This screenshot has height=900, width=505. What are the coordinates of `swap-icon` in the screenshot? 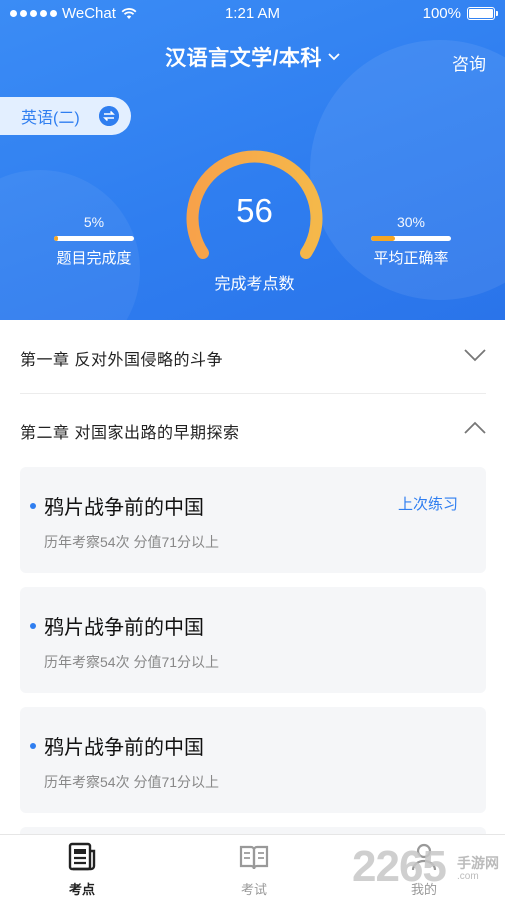 It's located at (109, 116).